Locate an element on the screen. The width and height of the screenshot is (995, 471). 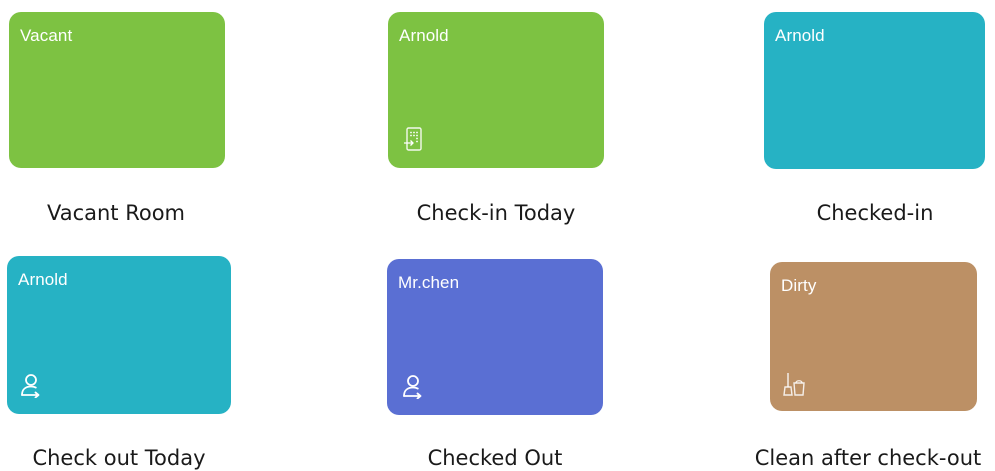
room-tile-checked-out: Mr.chen is located at coordinates (495, 337).